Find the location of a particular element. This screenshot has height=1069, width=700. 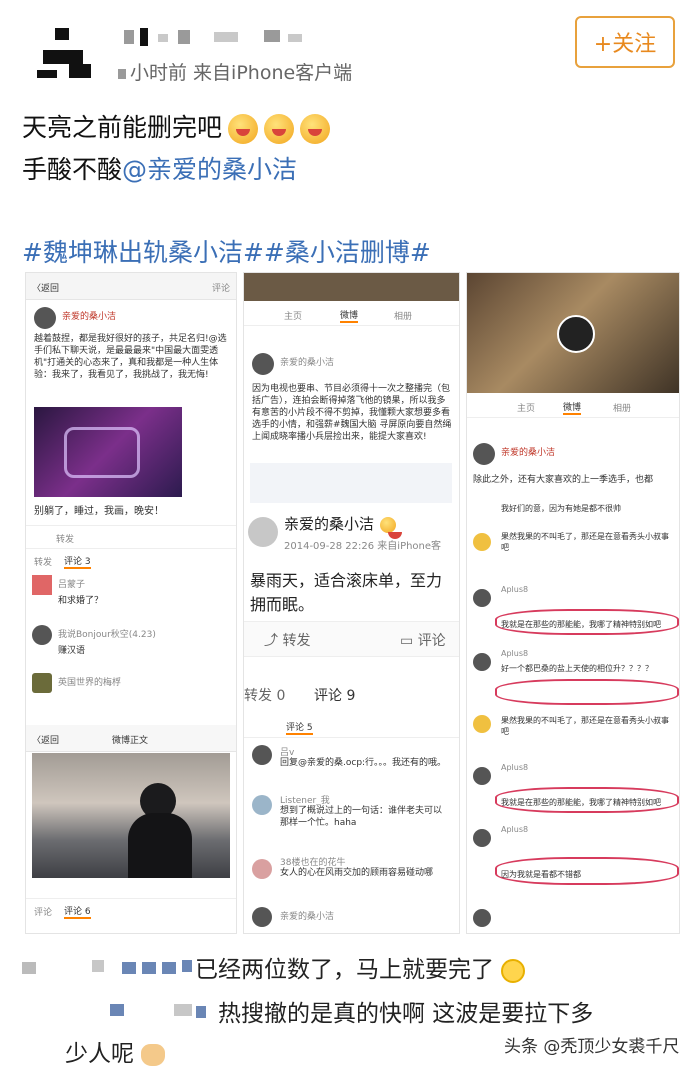

commenter-name-blurred is located at coordinates (109, 966).